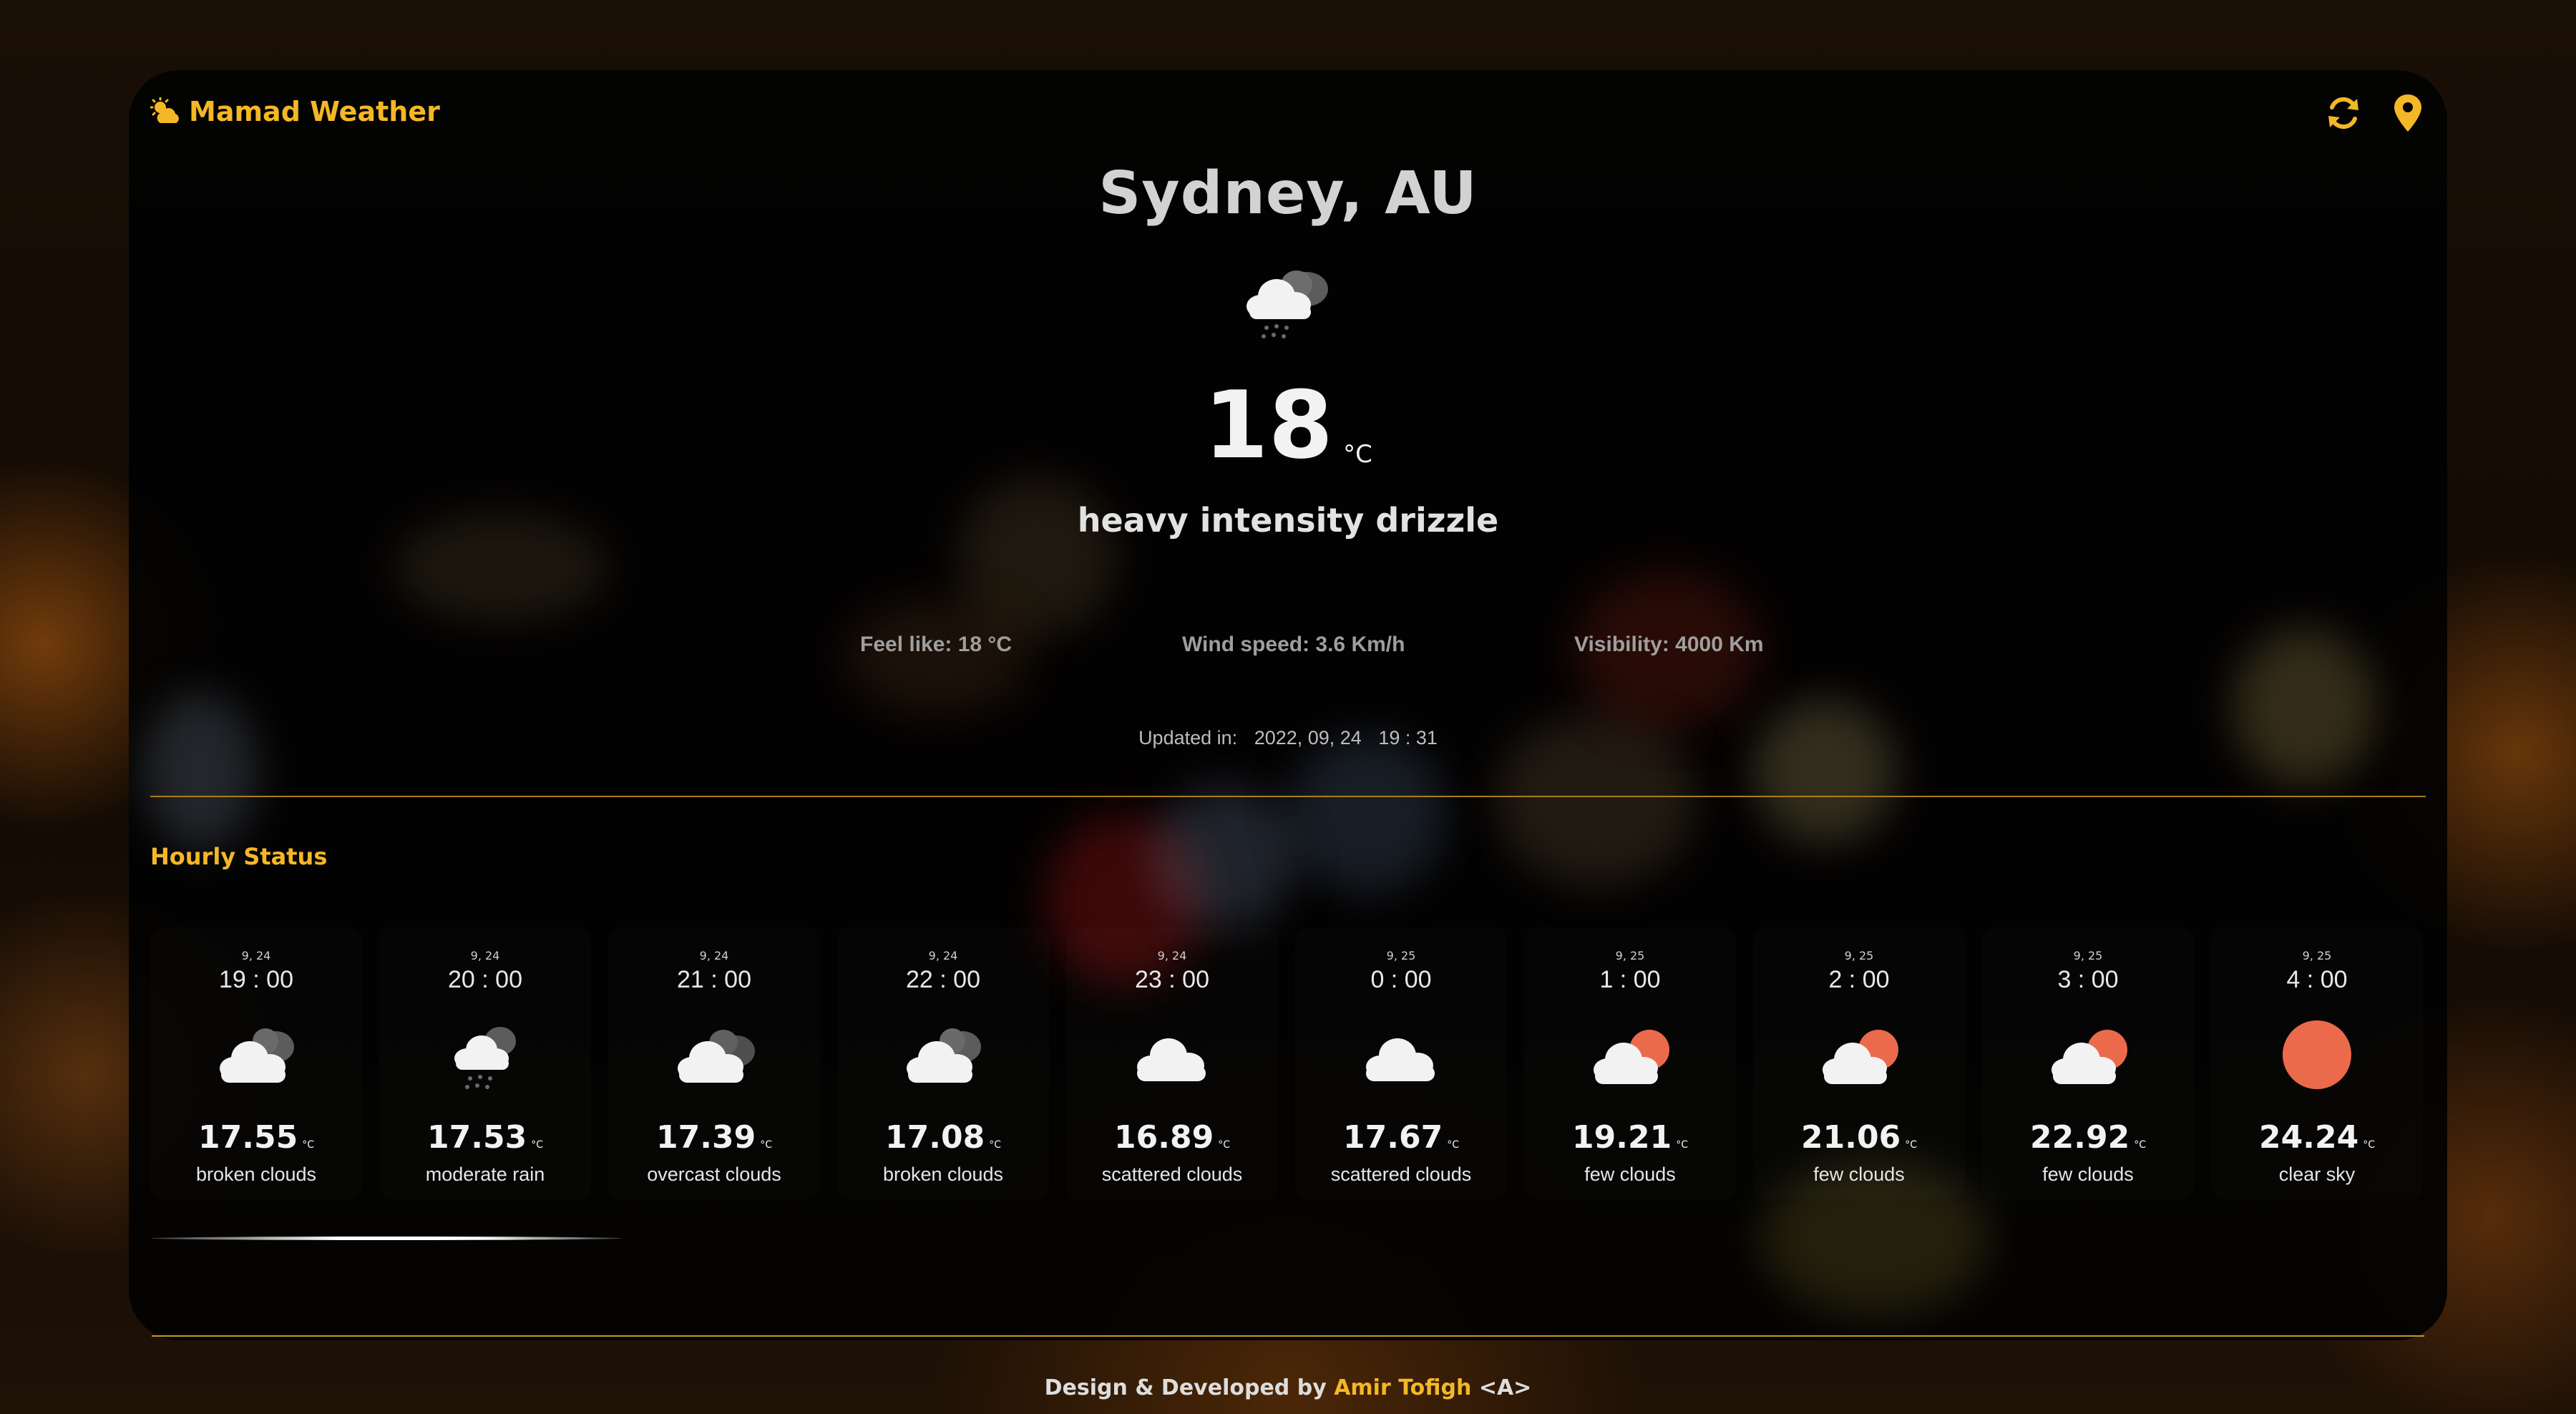 This screenshot has height=1414, width=2576. I want to click on updated-info: Updated in: 2022, 09, 24 19 : 31, so click(1288, 738).